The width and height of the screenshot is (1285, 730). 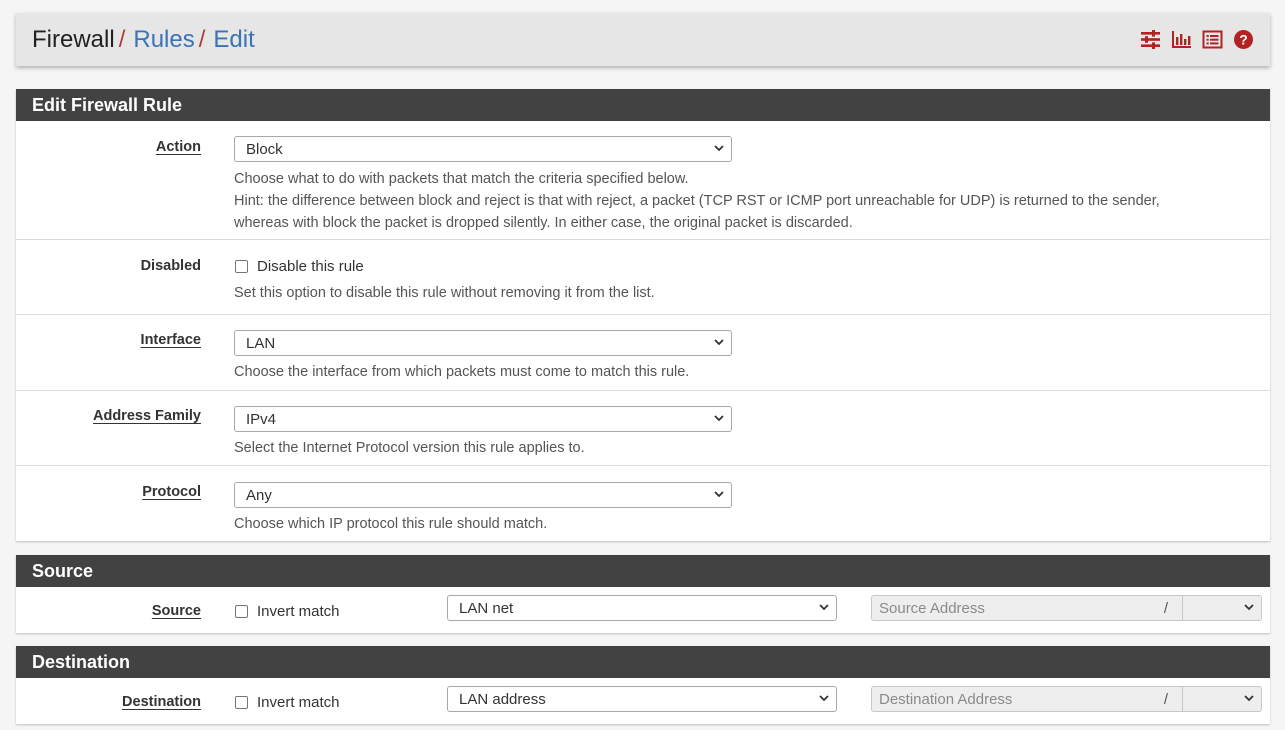 I want to click on action-select: Block, so click(x=483, y=149).